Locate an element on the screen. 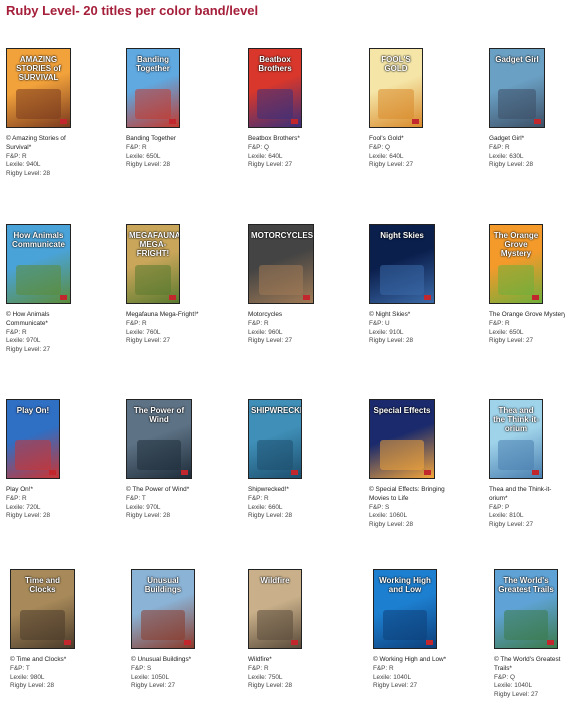 The image size is (565, 709). lexile-level-value: 1060L is located at coordinates (398, 516).